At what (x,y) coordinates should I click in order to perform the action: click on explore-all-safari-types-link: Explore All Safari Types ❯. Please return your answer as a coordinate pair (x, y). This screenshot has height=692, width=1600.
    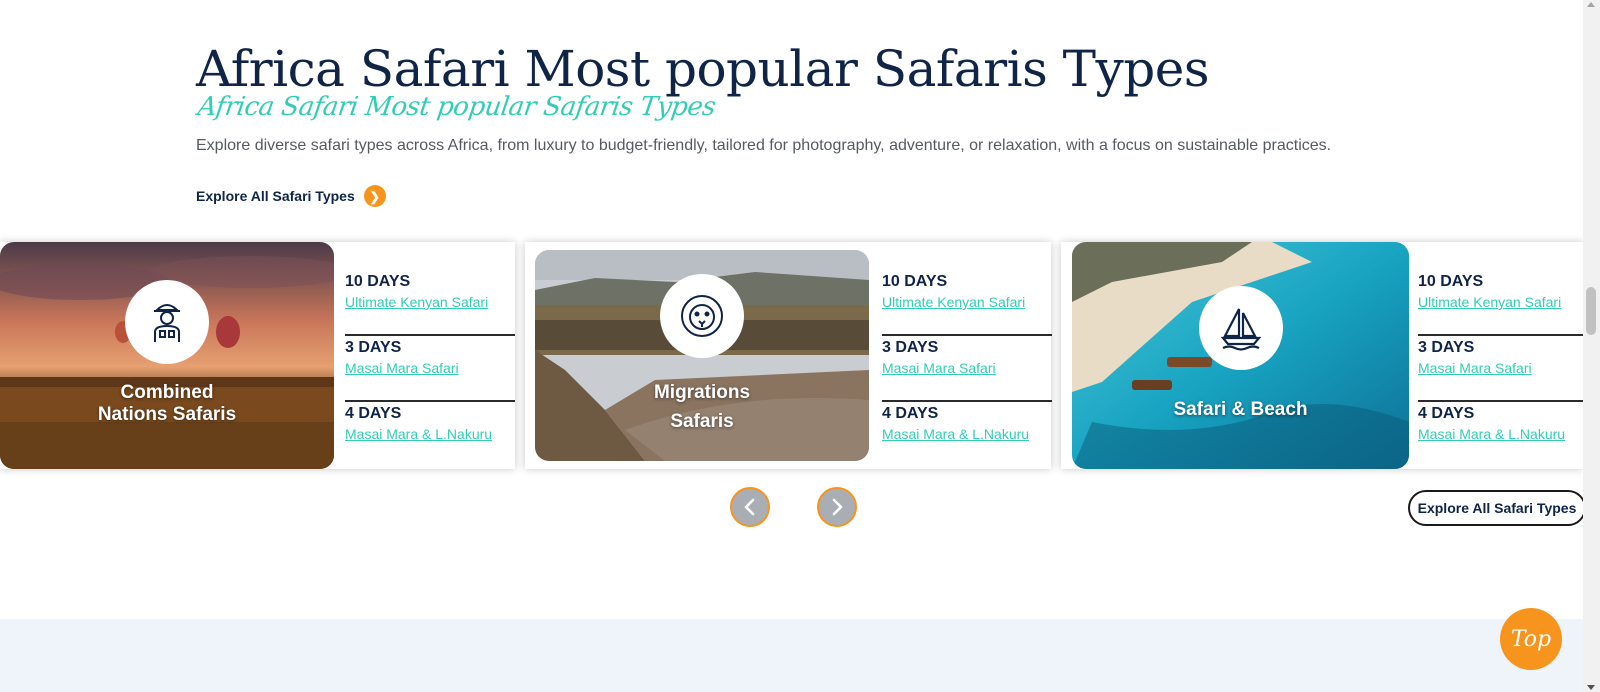
    Looking at the image, I should click on (291, 196).